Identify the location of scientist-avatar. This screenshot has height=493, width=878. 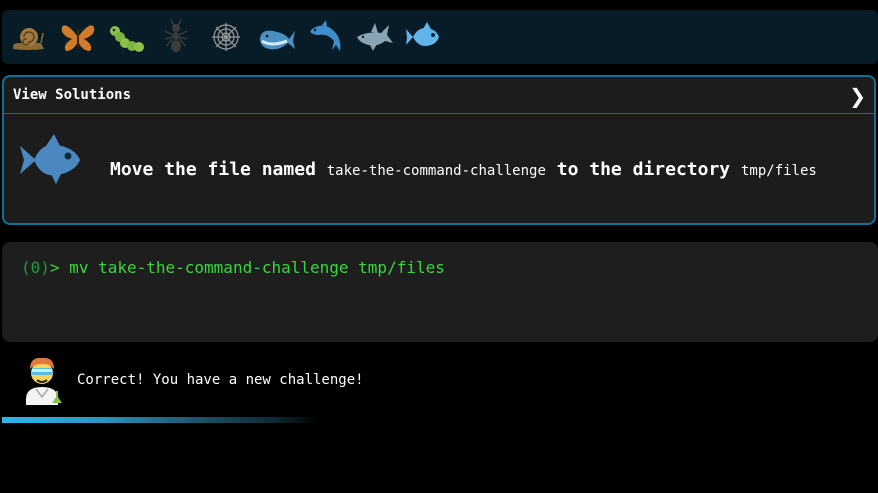
(42, 379).